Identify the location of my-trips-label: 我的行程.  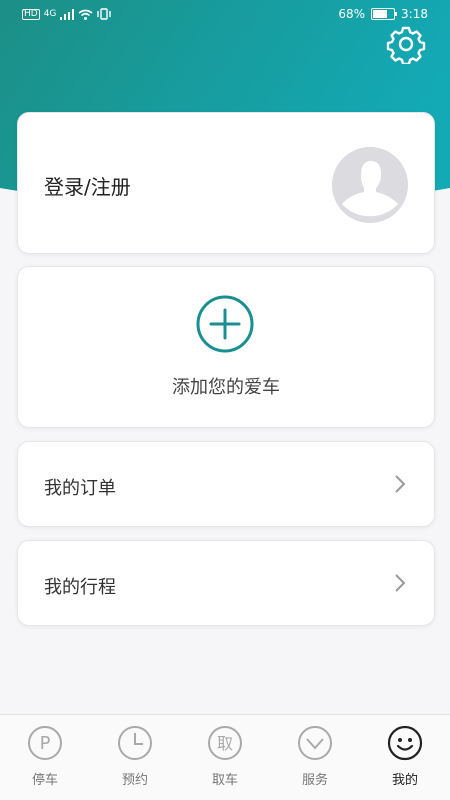
(80, 587).